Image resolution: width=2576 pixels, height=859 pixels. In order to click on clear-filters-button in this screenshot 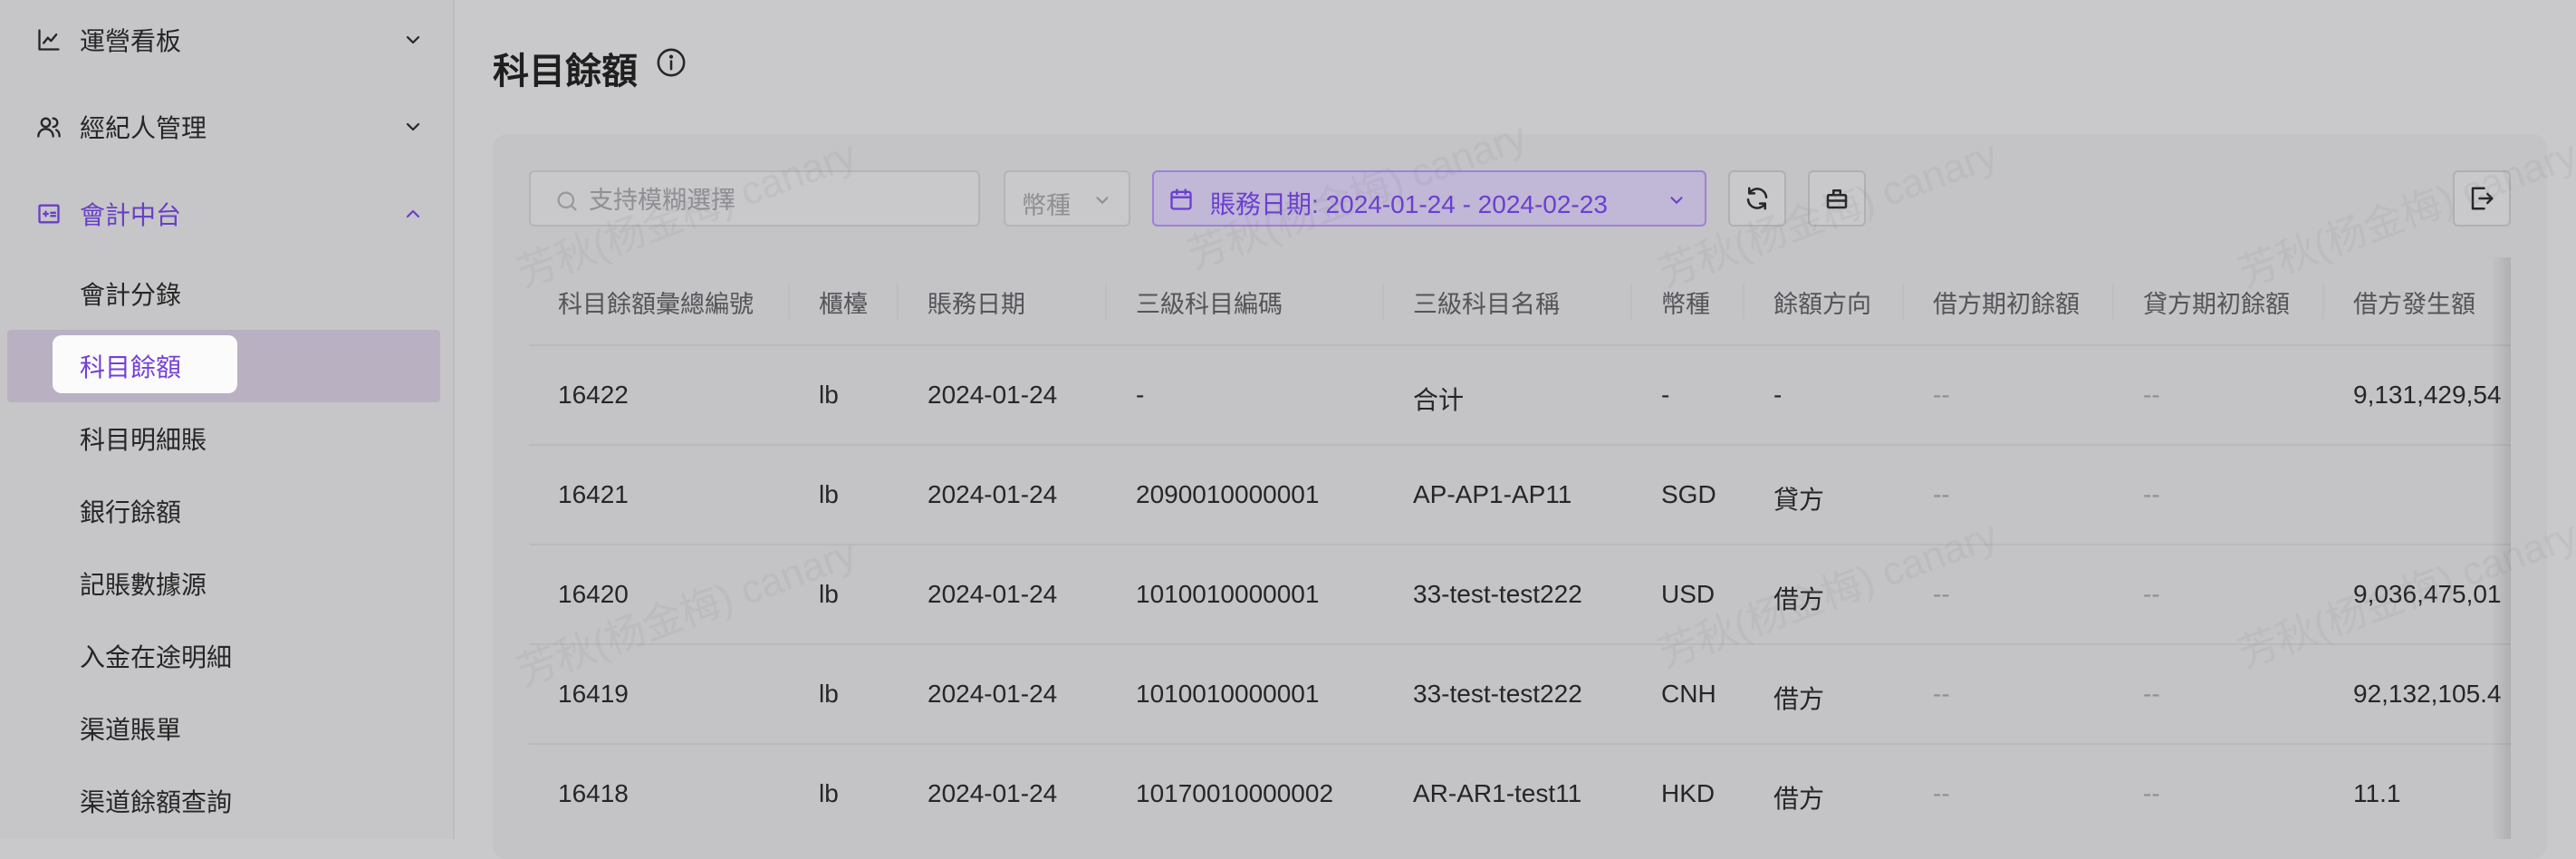, I will do `click(1837, 198)`.